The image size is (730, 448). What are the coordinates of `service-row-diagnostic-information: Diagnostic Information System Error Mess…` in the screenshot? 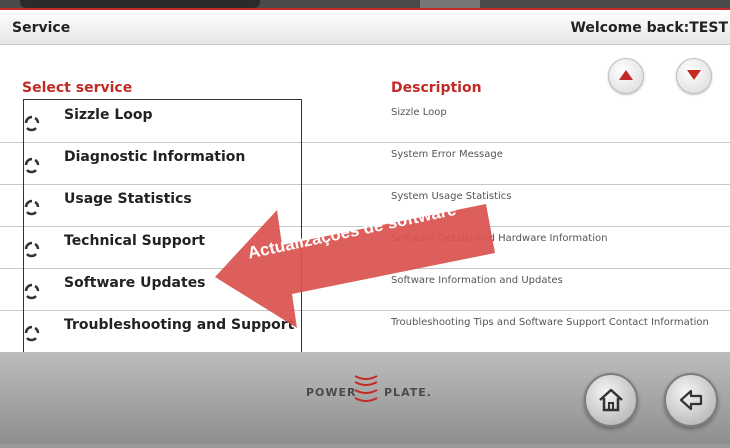 It's located at (365, 164).